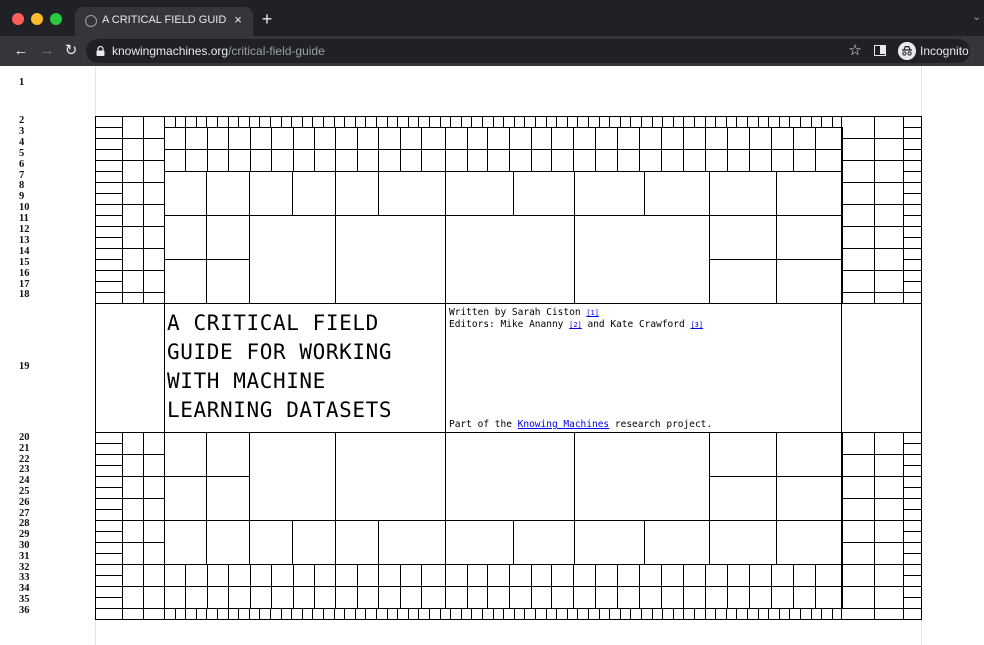  What do you see at coordinates (24, 589) in the screenshot?
I see `row-number: 34` at bounding box center [24, 589].